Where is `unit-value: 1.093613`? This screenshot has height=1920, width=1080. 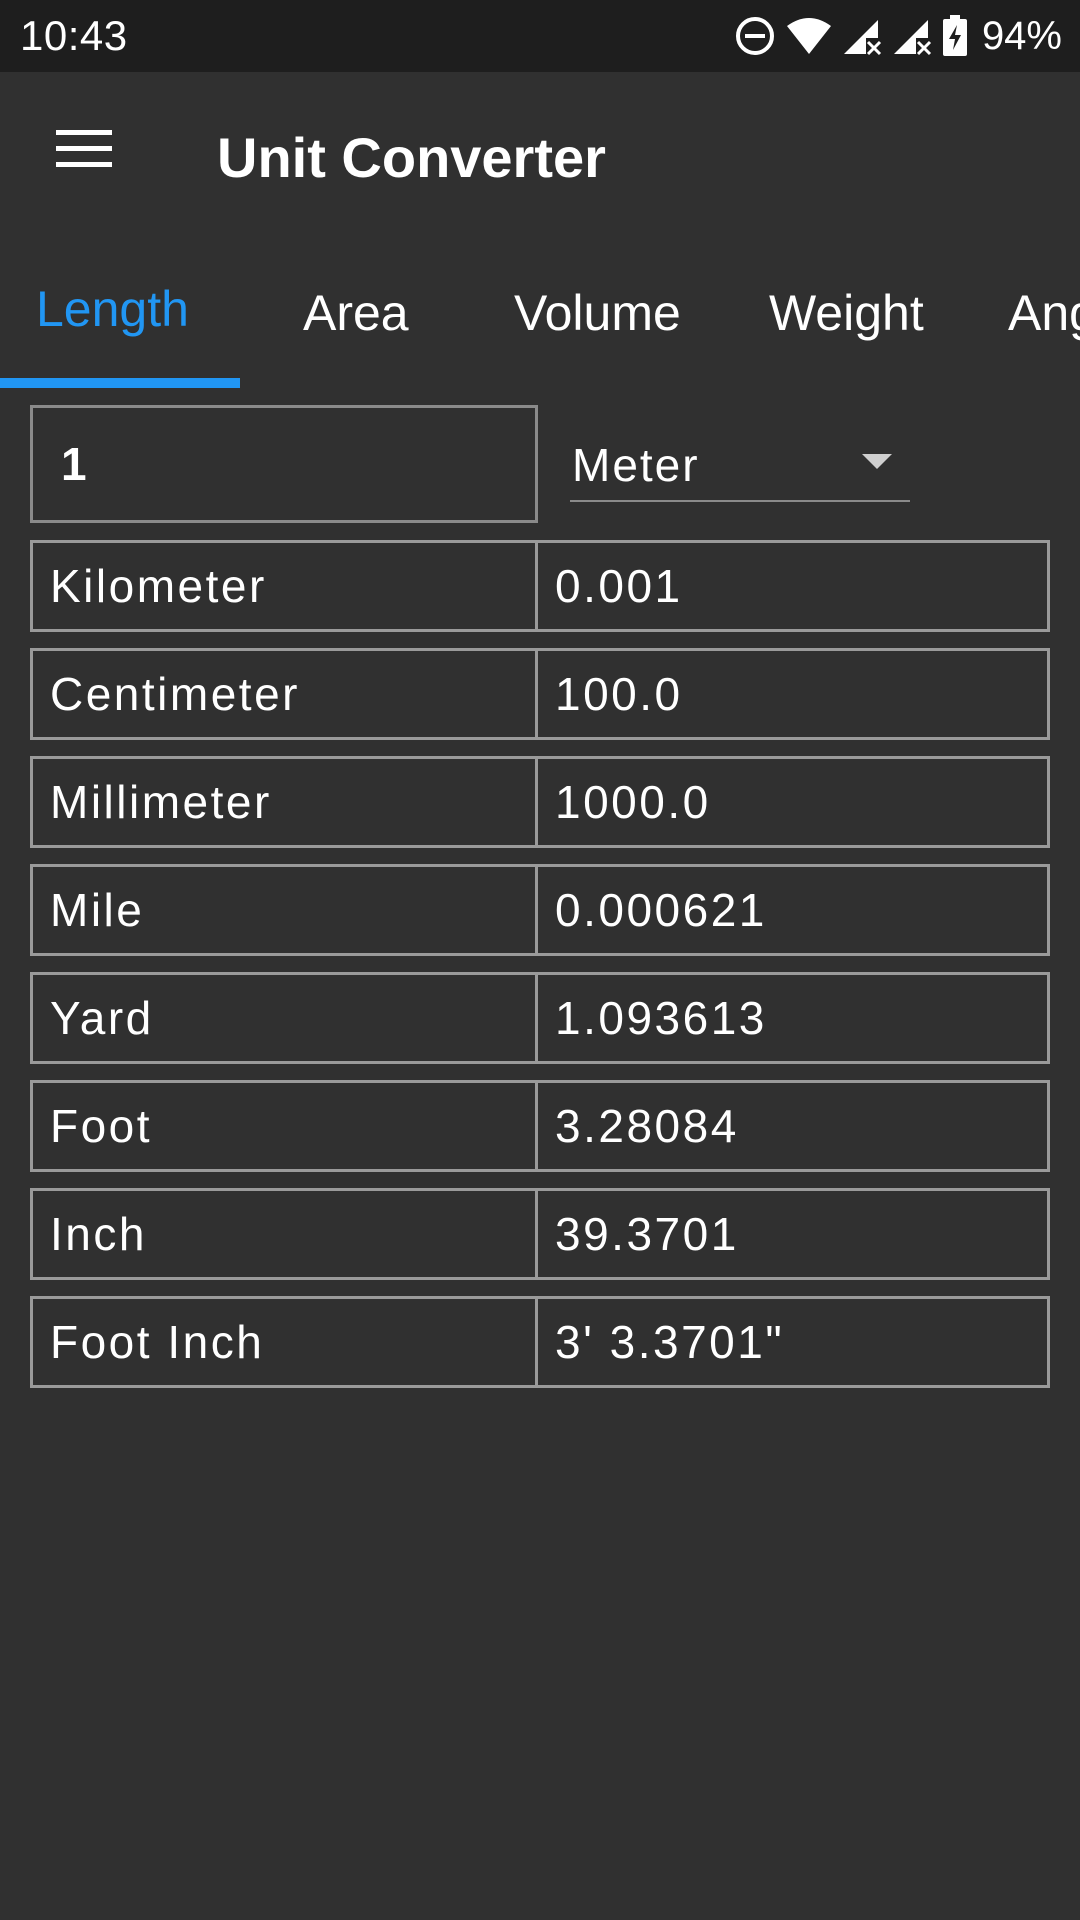 unit-value: 1.093613 is located at coordinates (661, 1018).